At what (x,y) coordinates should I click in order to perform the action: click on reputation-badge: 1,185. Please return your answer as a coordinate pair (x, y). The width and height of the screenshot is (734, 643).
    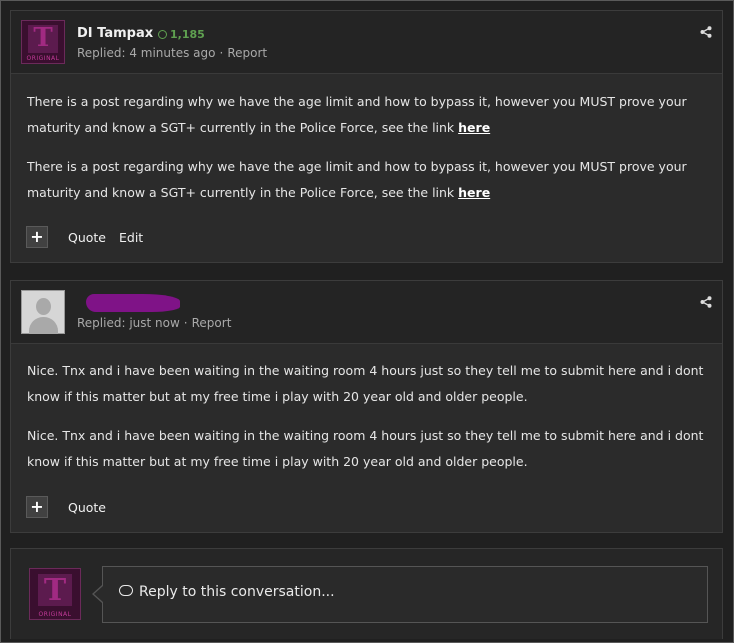
    Looking at the image, I should click on (181, 34).